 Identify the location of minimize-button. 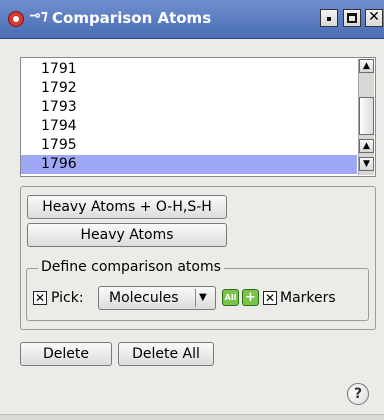
(329, 18).